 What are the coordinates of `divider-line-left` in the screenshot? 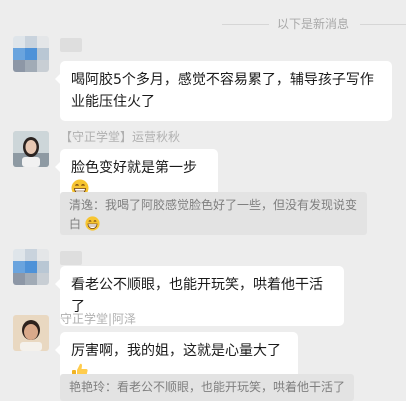 It's located at (245, 24).